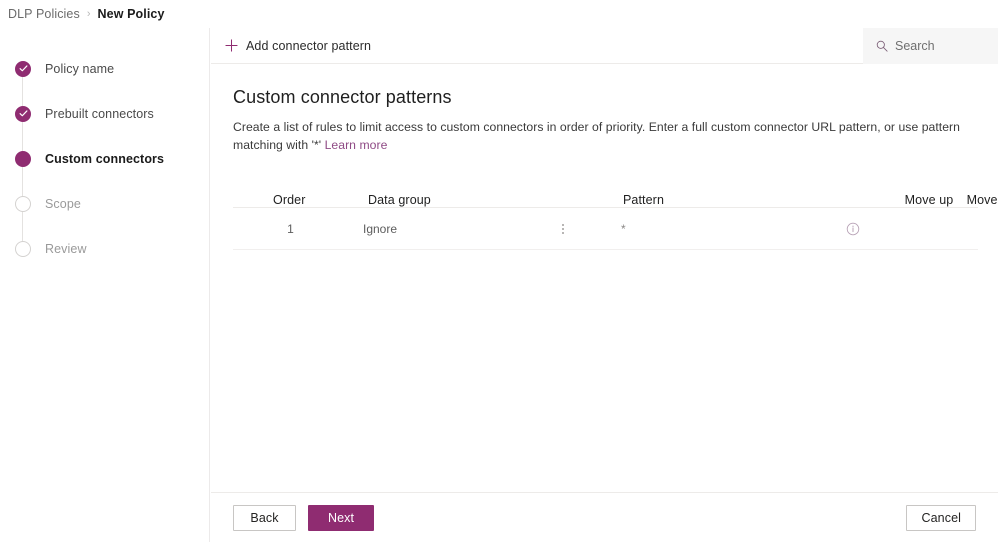  I want to click on wizard-step-label: Scope, so click(63, 203).